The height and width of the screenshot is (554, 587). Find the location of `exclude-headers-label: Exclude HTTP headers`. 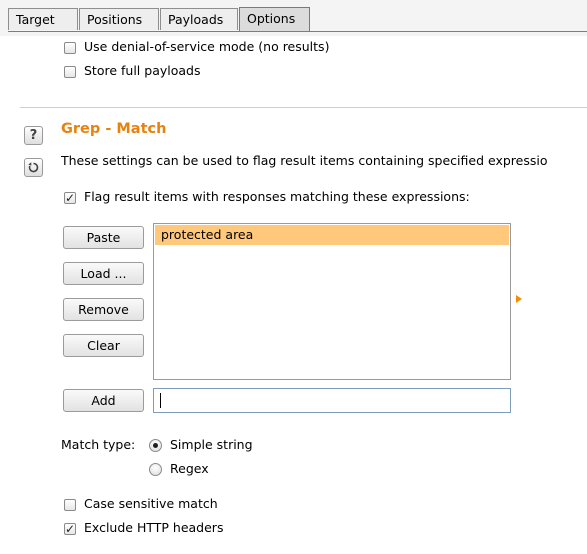

exclude-headers-label: Exclude HTTP headers is located at coordinates (154, 527).